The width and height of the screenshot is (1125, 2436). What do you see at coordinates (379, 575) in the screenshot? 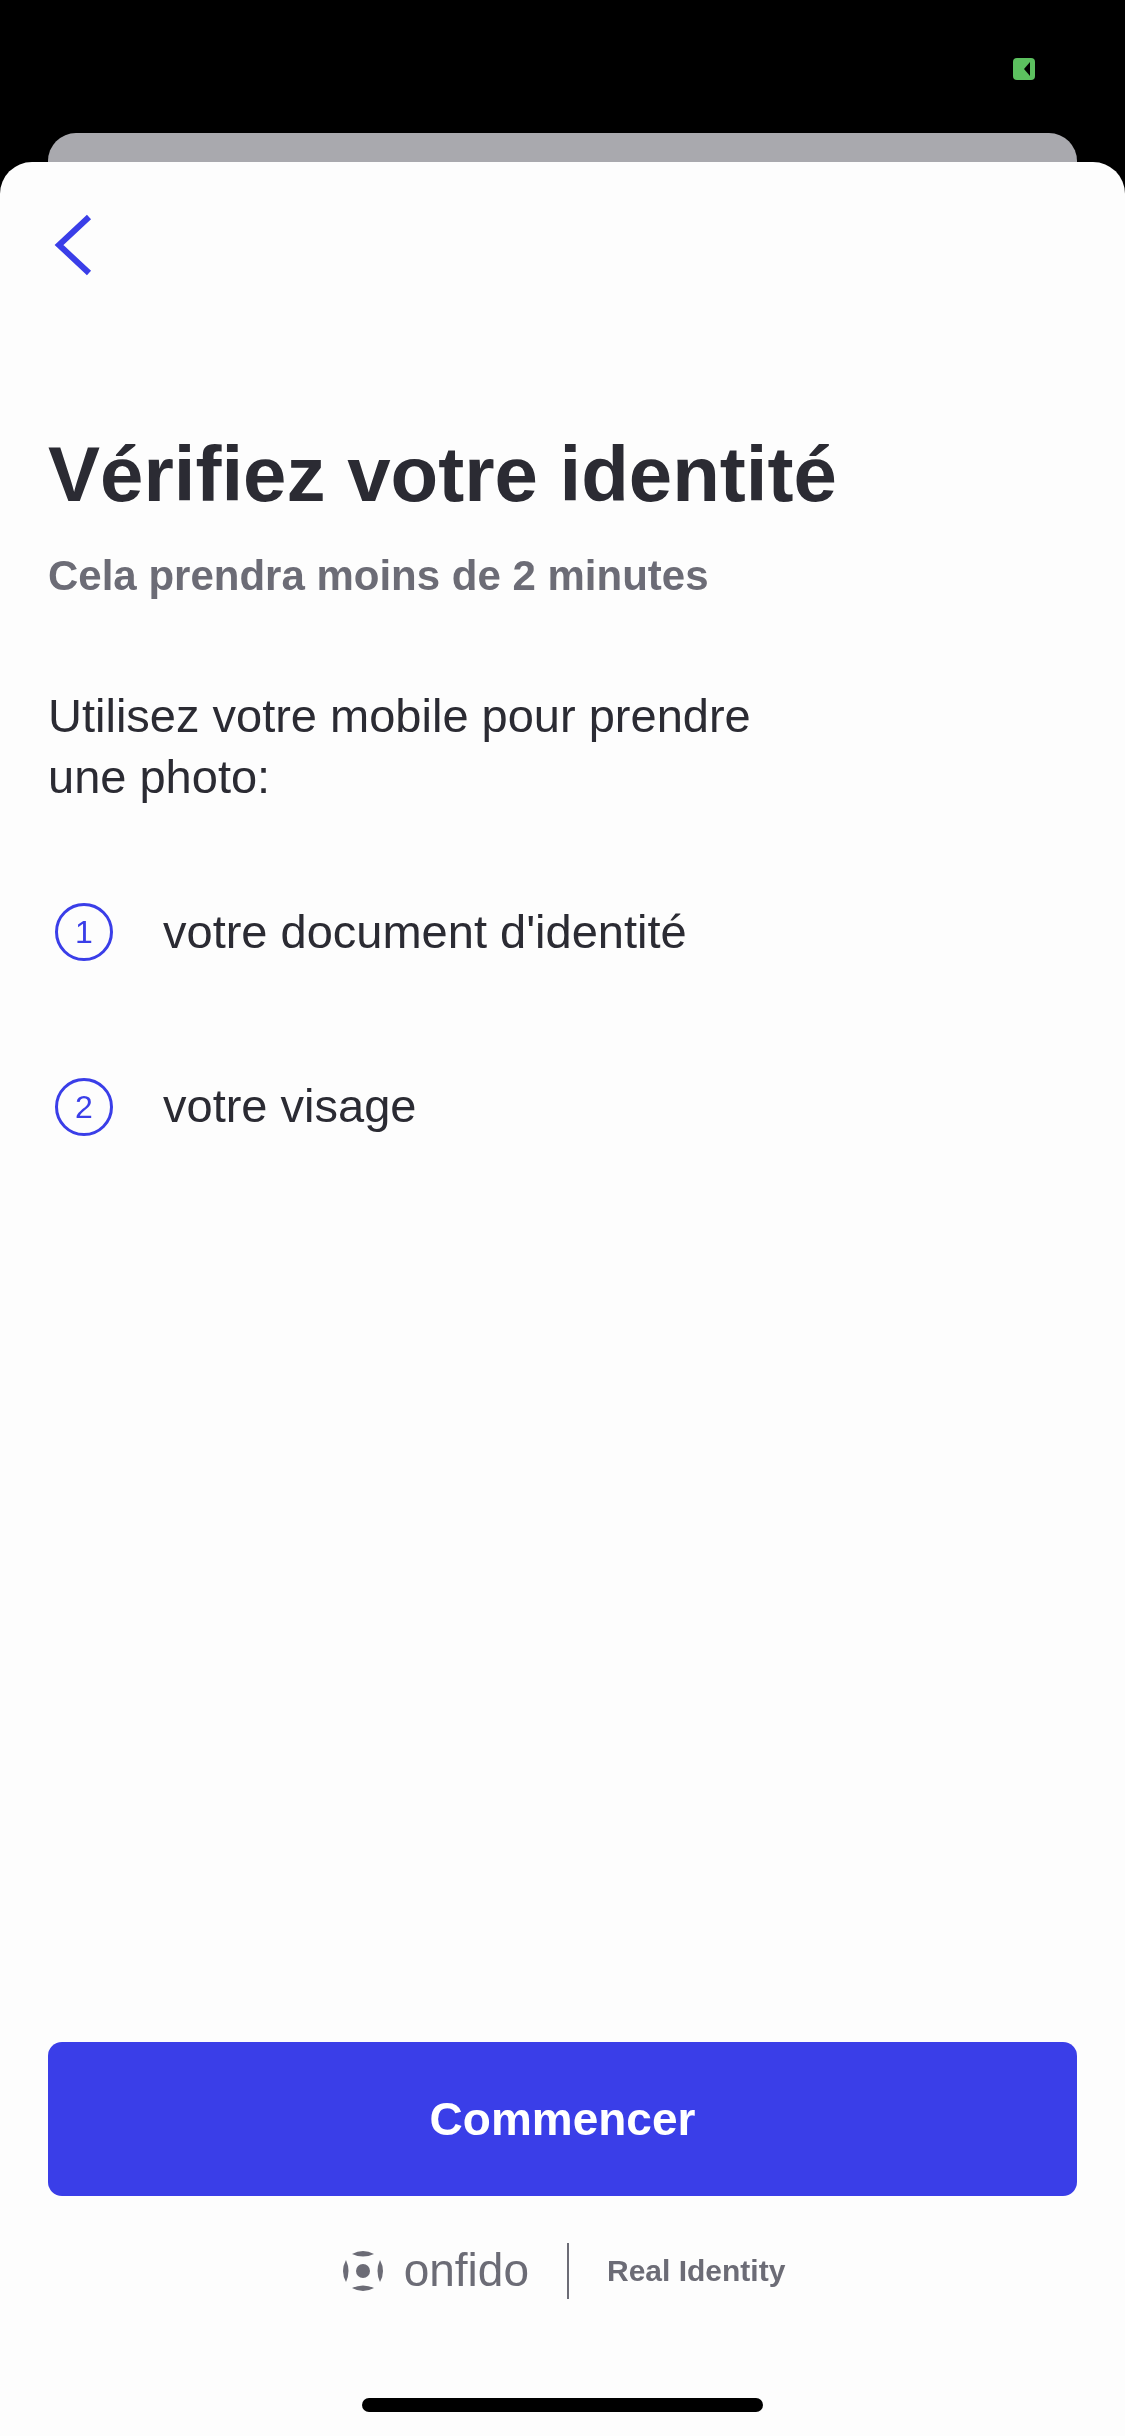
I see `page-subtitle: Cela prendra moins de 2 minutes` at bounding box center [379, 575].